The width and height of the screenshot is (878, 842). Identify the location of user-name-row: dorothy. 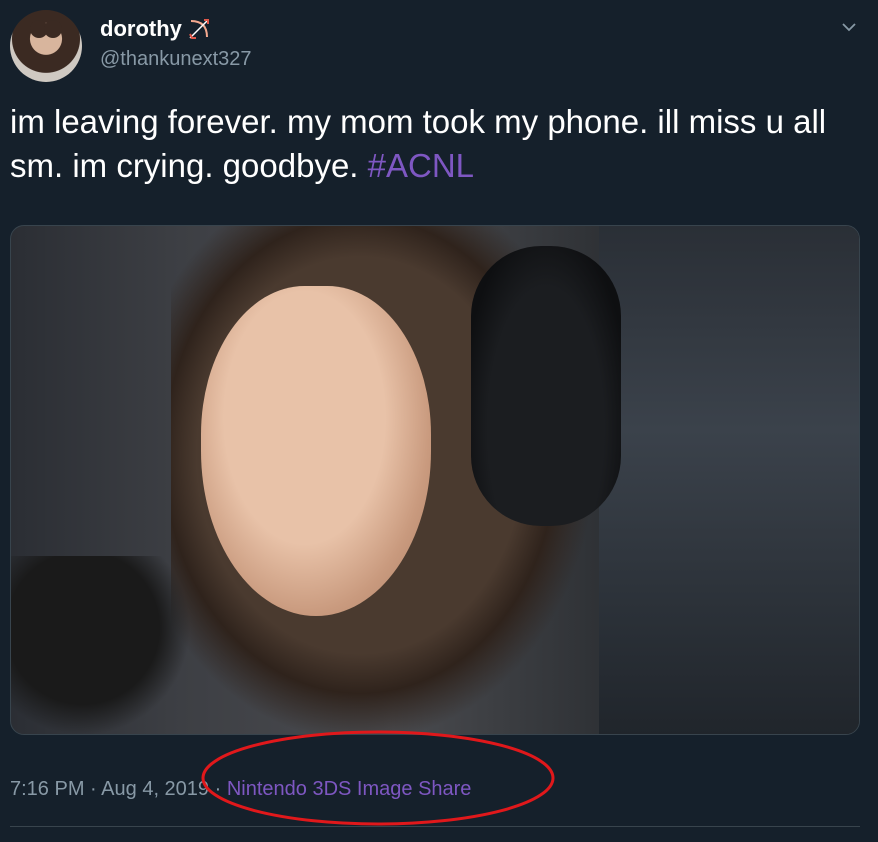
(155, 29).